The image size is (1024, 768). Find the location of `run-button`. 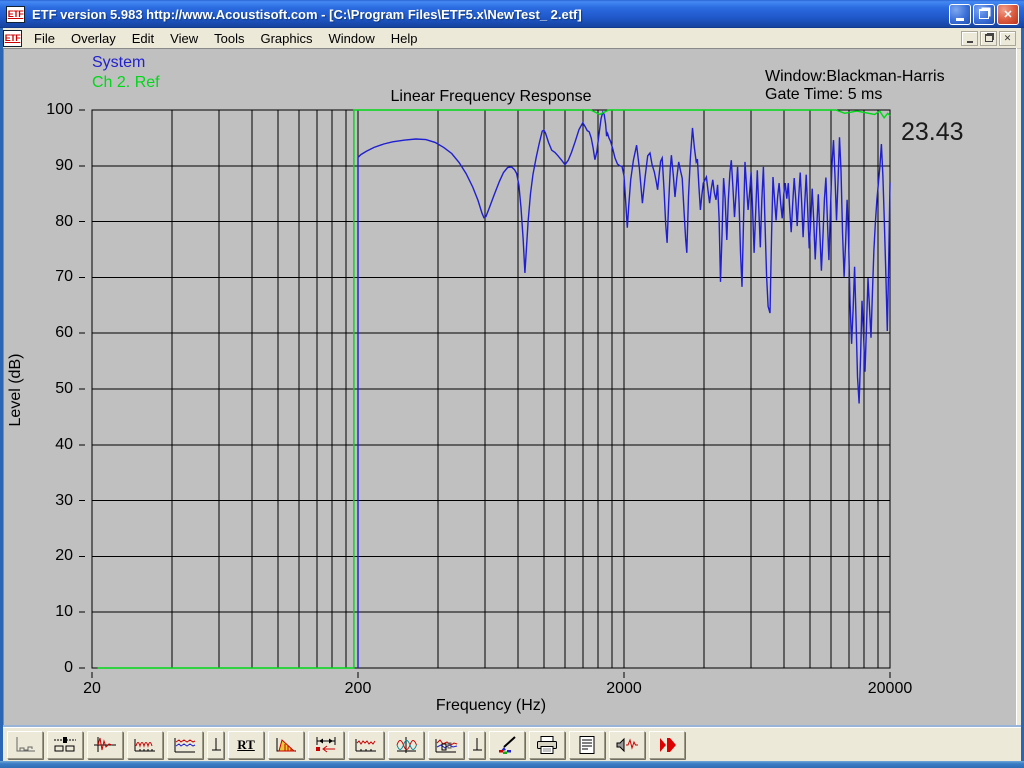

run-button is located at coordinates (667, 745).